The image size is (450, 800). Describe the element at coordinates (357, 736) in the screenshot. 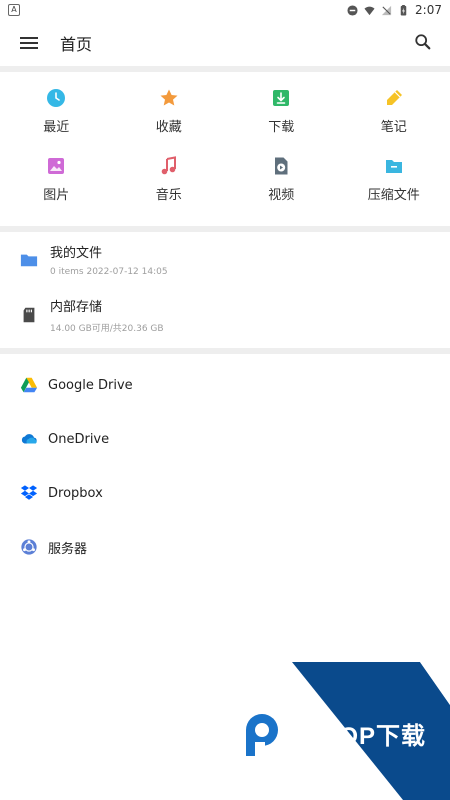

I see `watermark-brand: PCPOP下载` at that location.